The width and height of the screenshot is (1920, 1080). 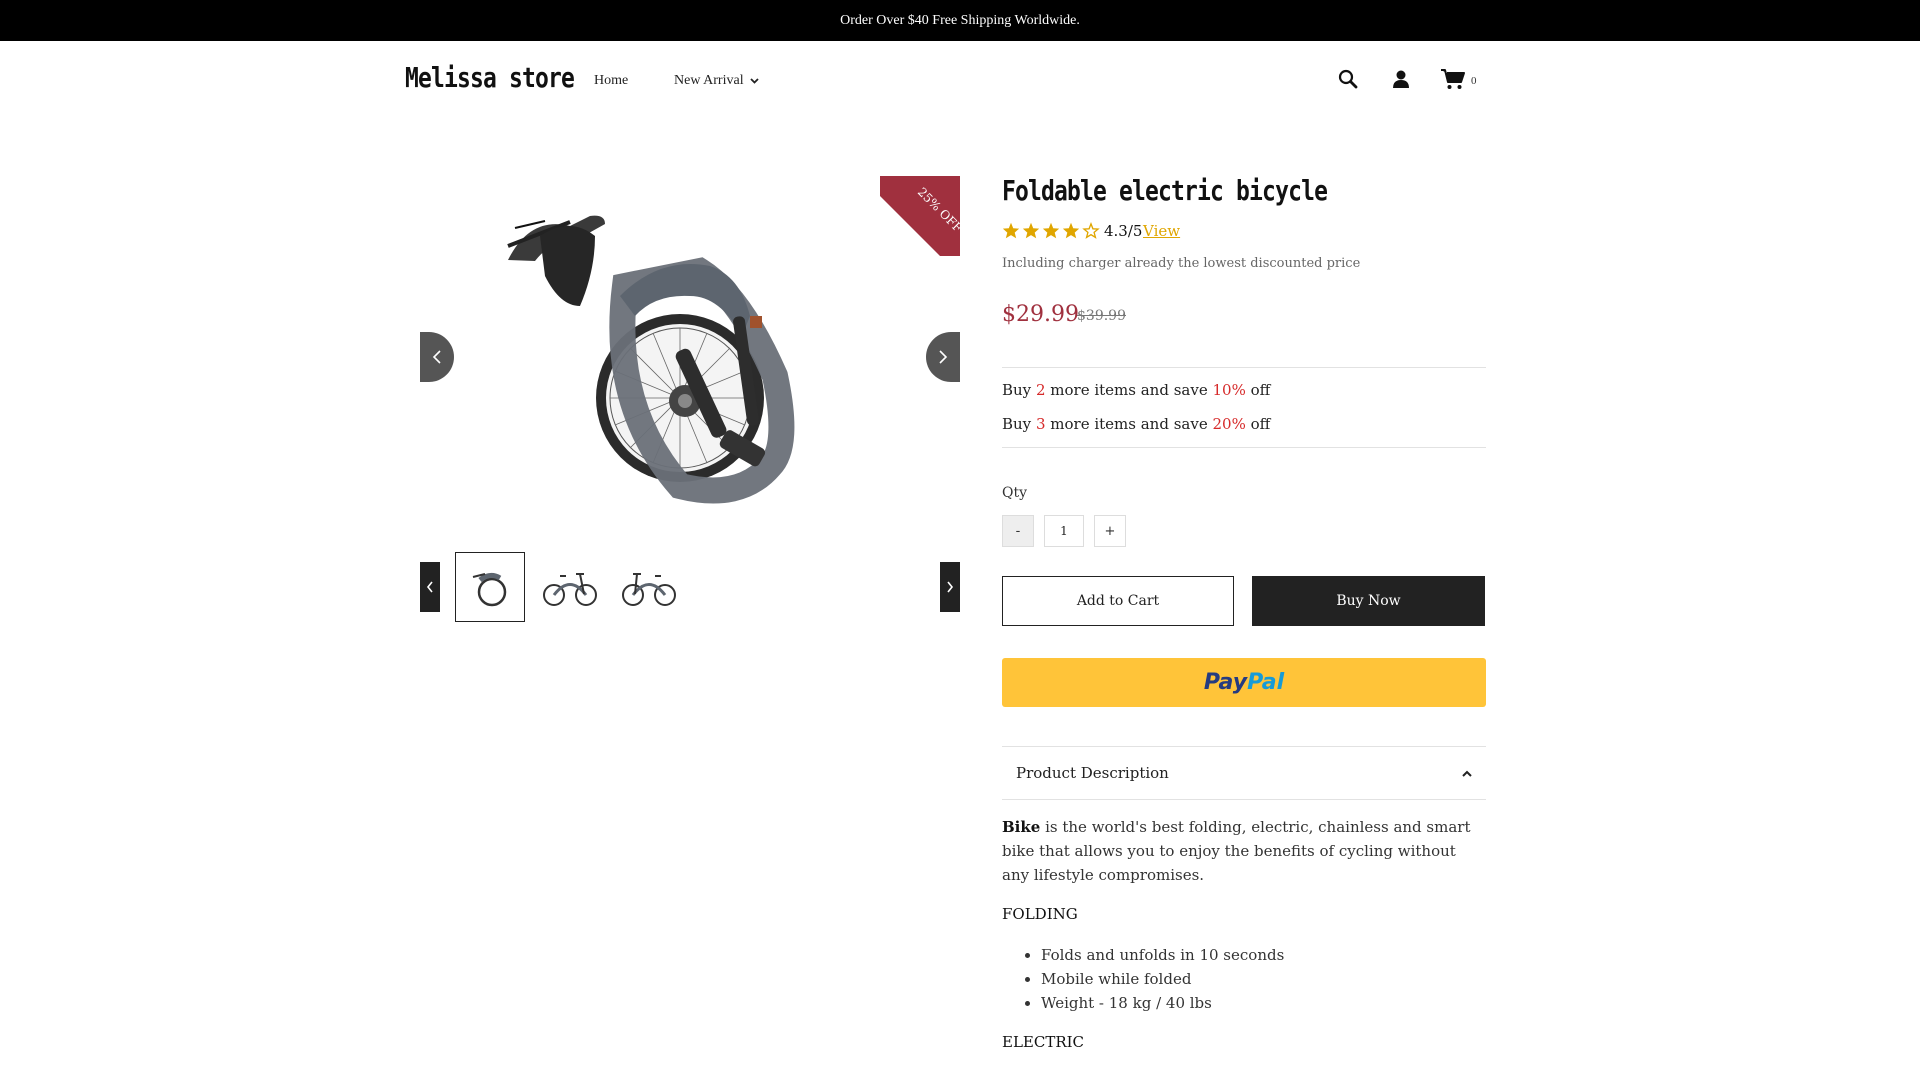 What do you see at coordinates (1467, 773) in the screenshot?
I see `chevron-up-icon` at bounding box center [1467, 773].